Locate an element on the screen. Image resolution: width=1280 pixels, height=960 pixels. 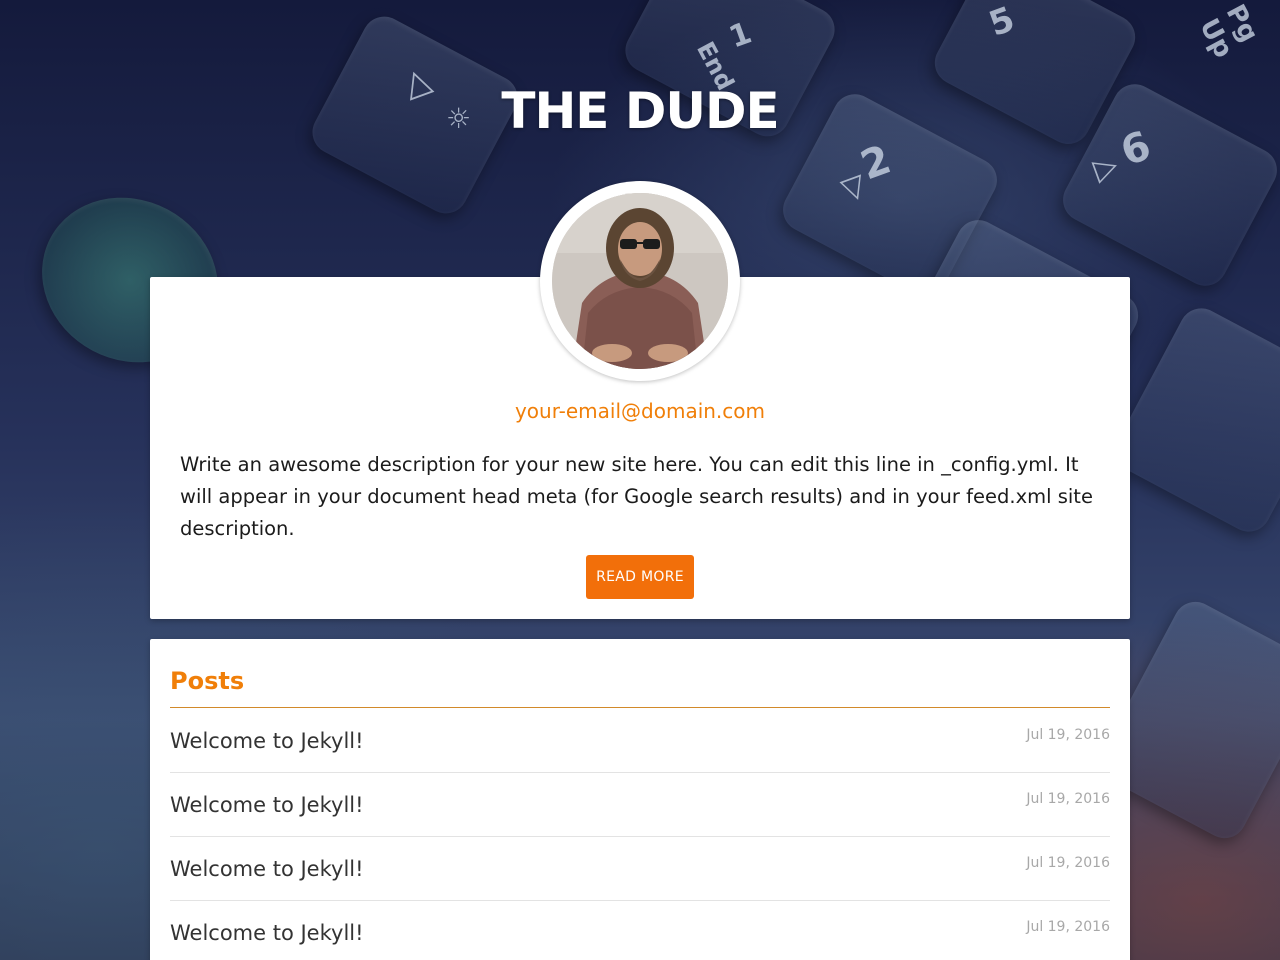
posts-heading: Posts is located at coordinates (640, 687).